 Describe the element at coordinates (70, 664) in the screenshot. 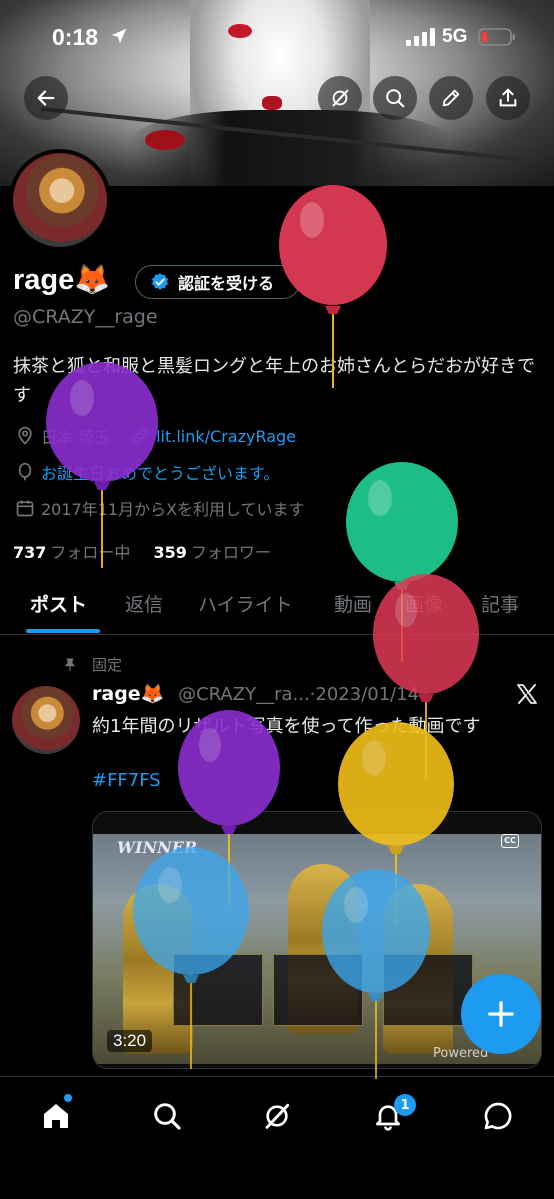

I see `pin-icon` at that location.